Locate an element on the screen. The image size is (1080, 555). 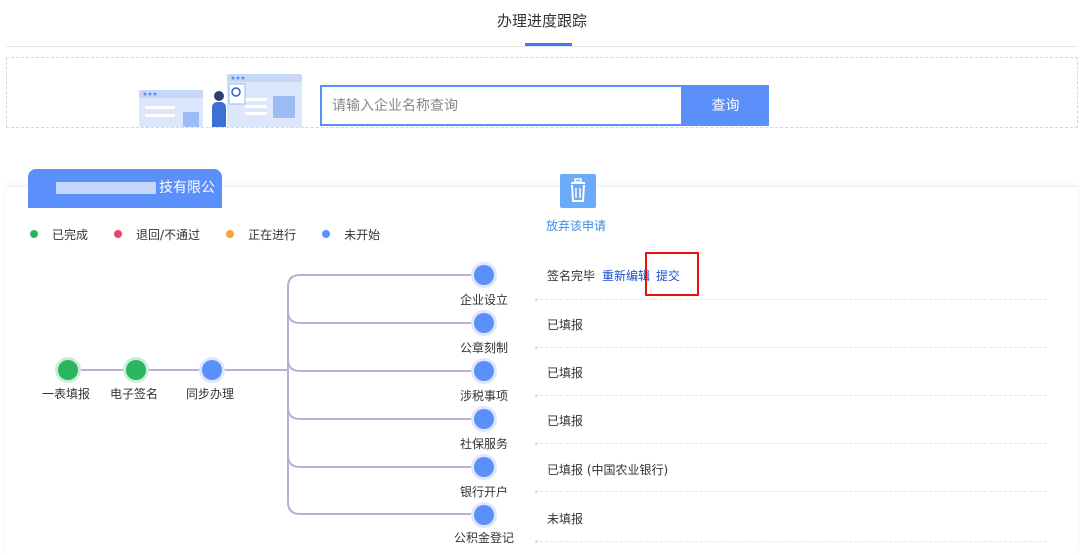
branch-label: 银行开户 is located at coordinates (484, 492).